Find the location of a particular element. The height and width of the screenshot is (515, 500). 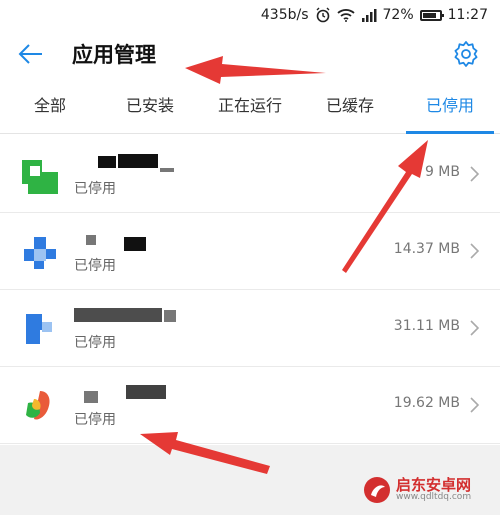

app-row: 已停用 19.62 MB is located at coordinates (250, 405).